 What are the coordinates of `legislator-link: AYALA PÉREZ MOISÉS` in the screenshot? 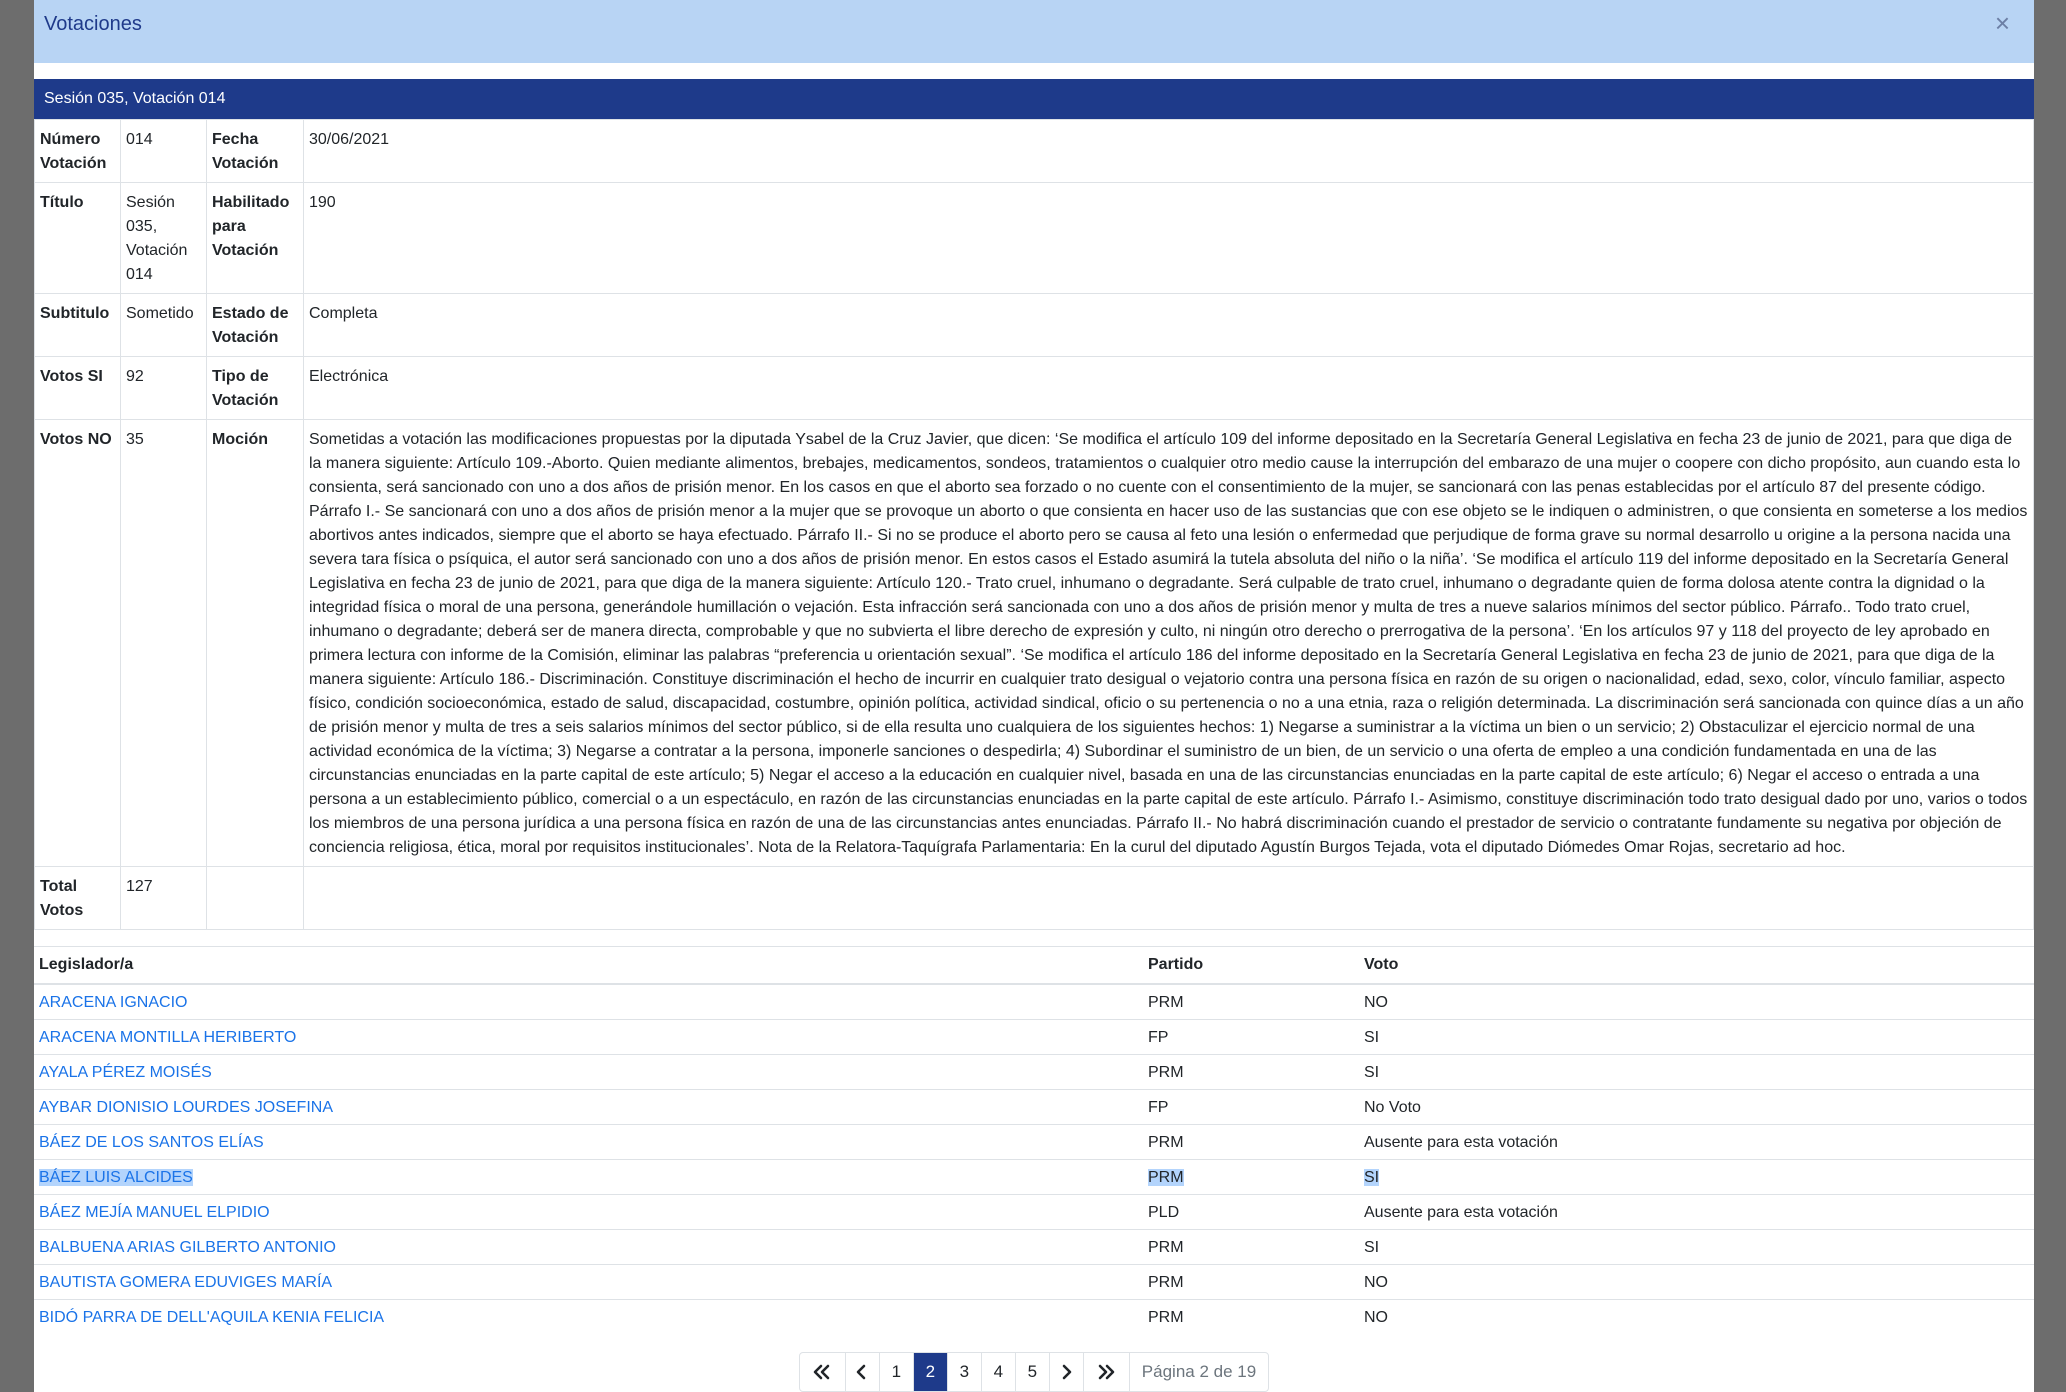 It's located at (125, 1072).